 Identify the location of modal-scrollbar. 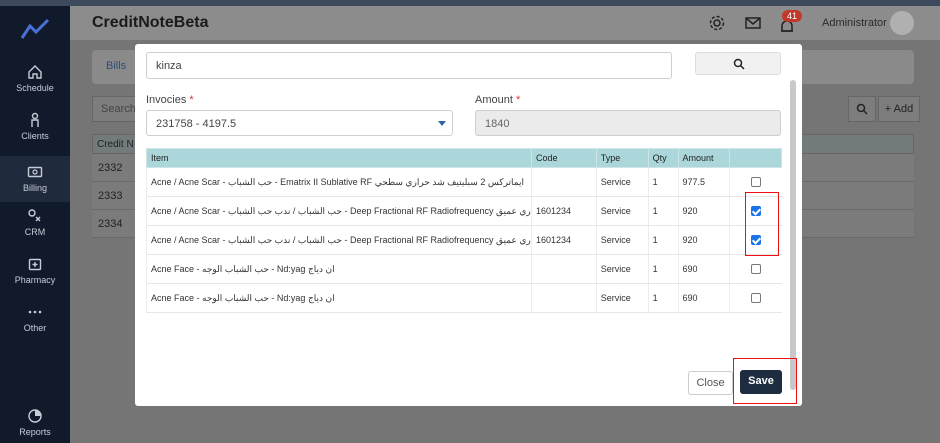
(793, 235).